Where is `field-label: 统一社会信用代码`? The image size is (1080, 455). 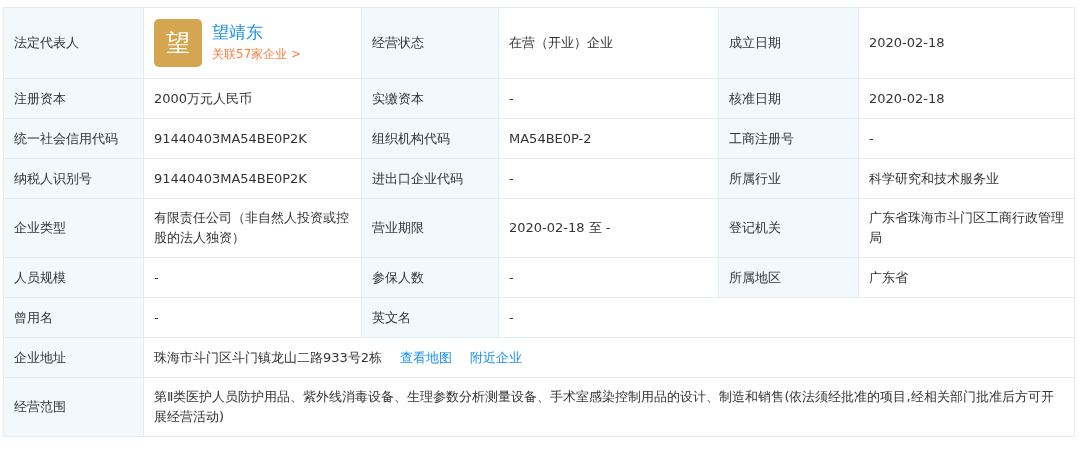 field-label: 统一社会信用代码 is located at coordinates (66, 138).